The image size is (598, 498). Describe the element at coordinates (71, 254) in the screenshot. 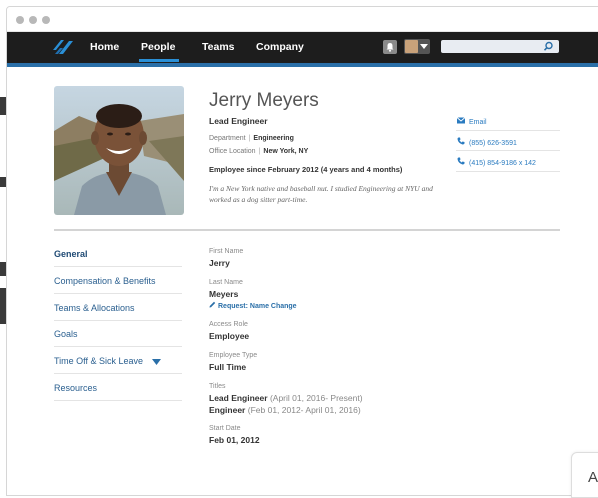

I see `sidebar-item-general: General` at that location.